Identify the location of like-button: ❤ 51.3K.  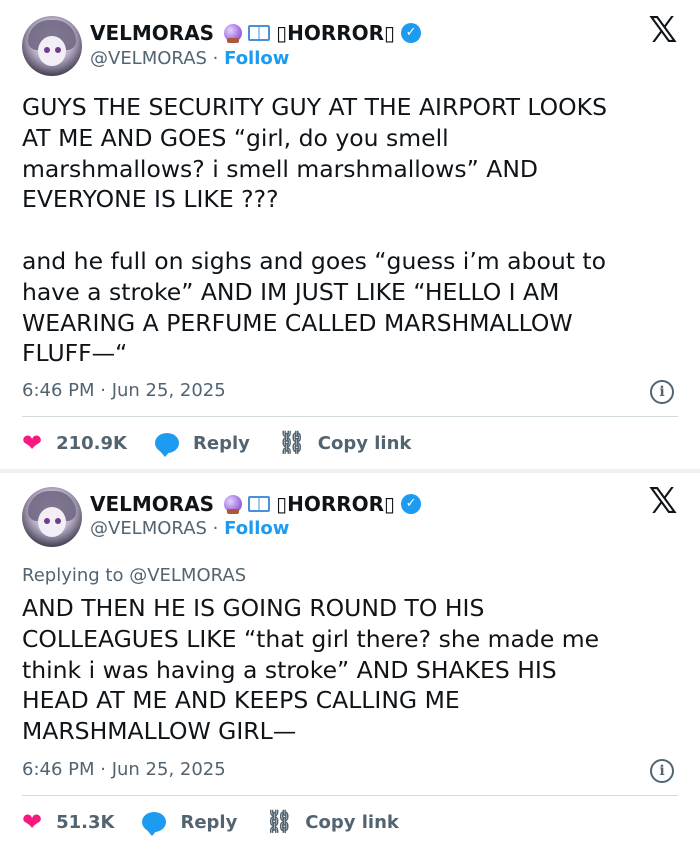
(68, 822).